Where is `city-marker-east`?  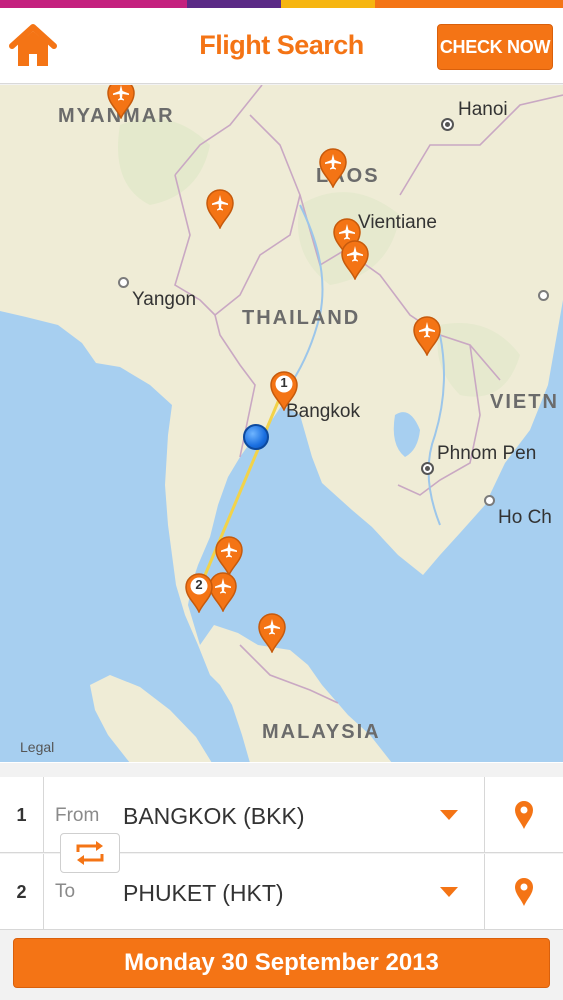 city-marker-east is located at coordinates (543, 295).